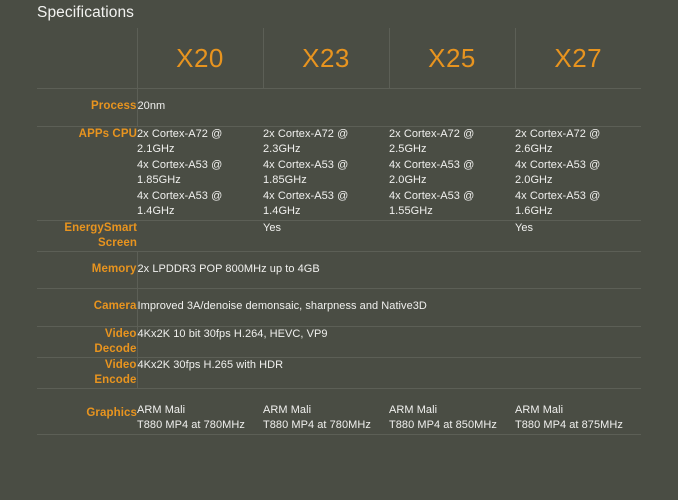 The width and height of the screenshot is (678, 500). I want to click on row-label-apps-cpu: APPs CPU, so click(87, 173).